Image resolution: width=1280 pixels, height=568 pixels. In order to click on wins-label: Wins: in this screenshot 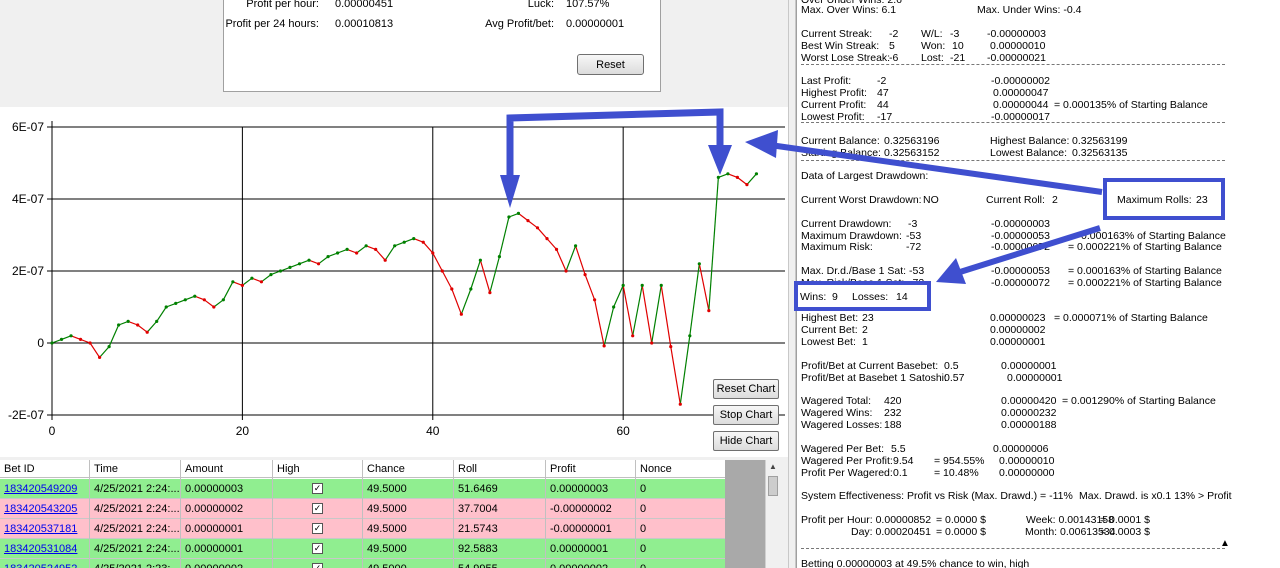, I will do `click(813, 297)`.